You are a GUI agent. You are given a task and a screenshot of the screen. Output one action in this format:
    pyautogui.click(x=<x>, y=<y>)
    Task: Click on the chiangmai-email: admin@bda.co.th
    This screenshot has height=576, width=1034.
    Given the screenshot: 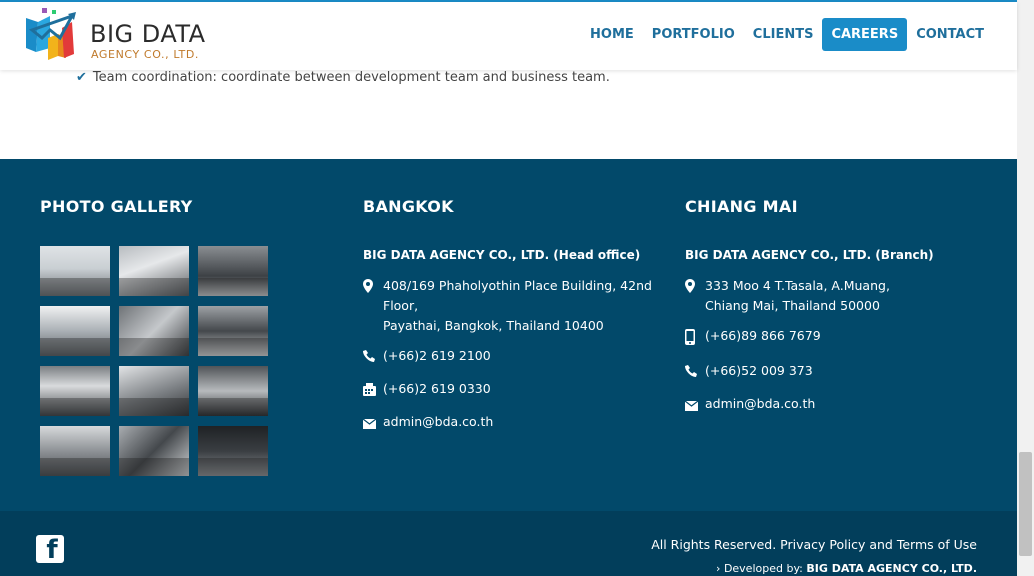 What is the action you would take?
    pyautogui.click(x=760, y=404)
    